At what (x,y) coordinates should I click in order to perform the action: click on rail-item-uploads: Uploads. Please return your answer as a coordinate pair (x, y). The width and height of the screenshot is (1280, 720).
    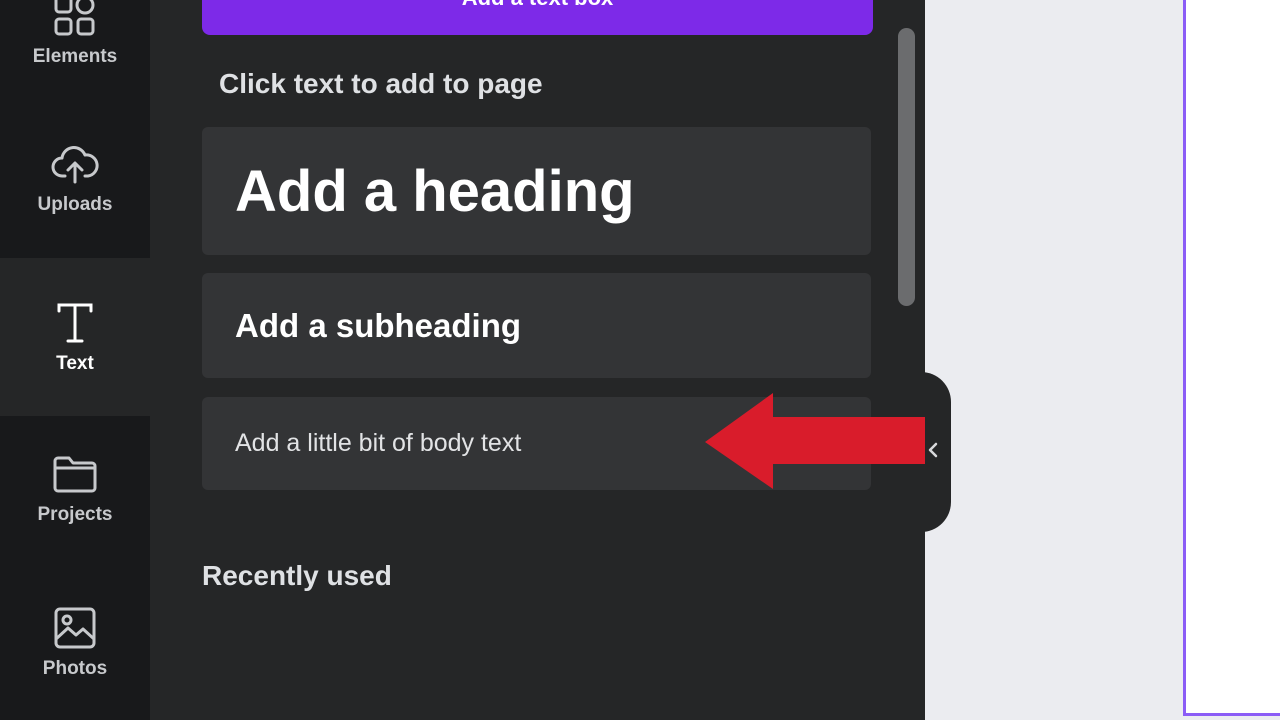
    Looking at the image, I should click on (75, 195).